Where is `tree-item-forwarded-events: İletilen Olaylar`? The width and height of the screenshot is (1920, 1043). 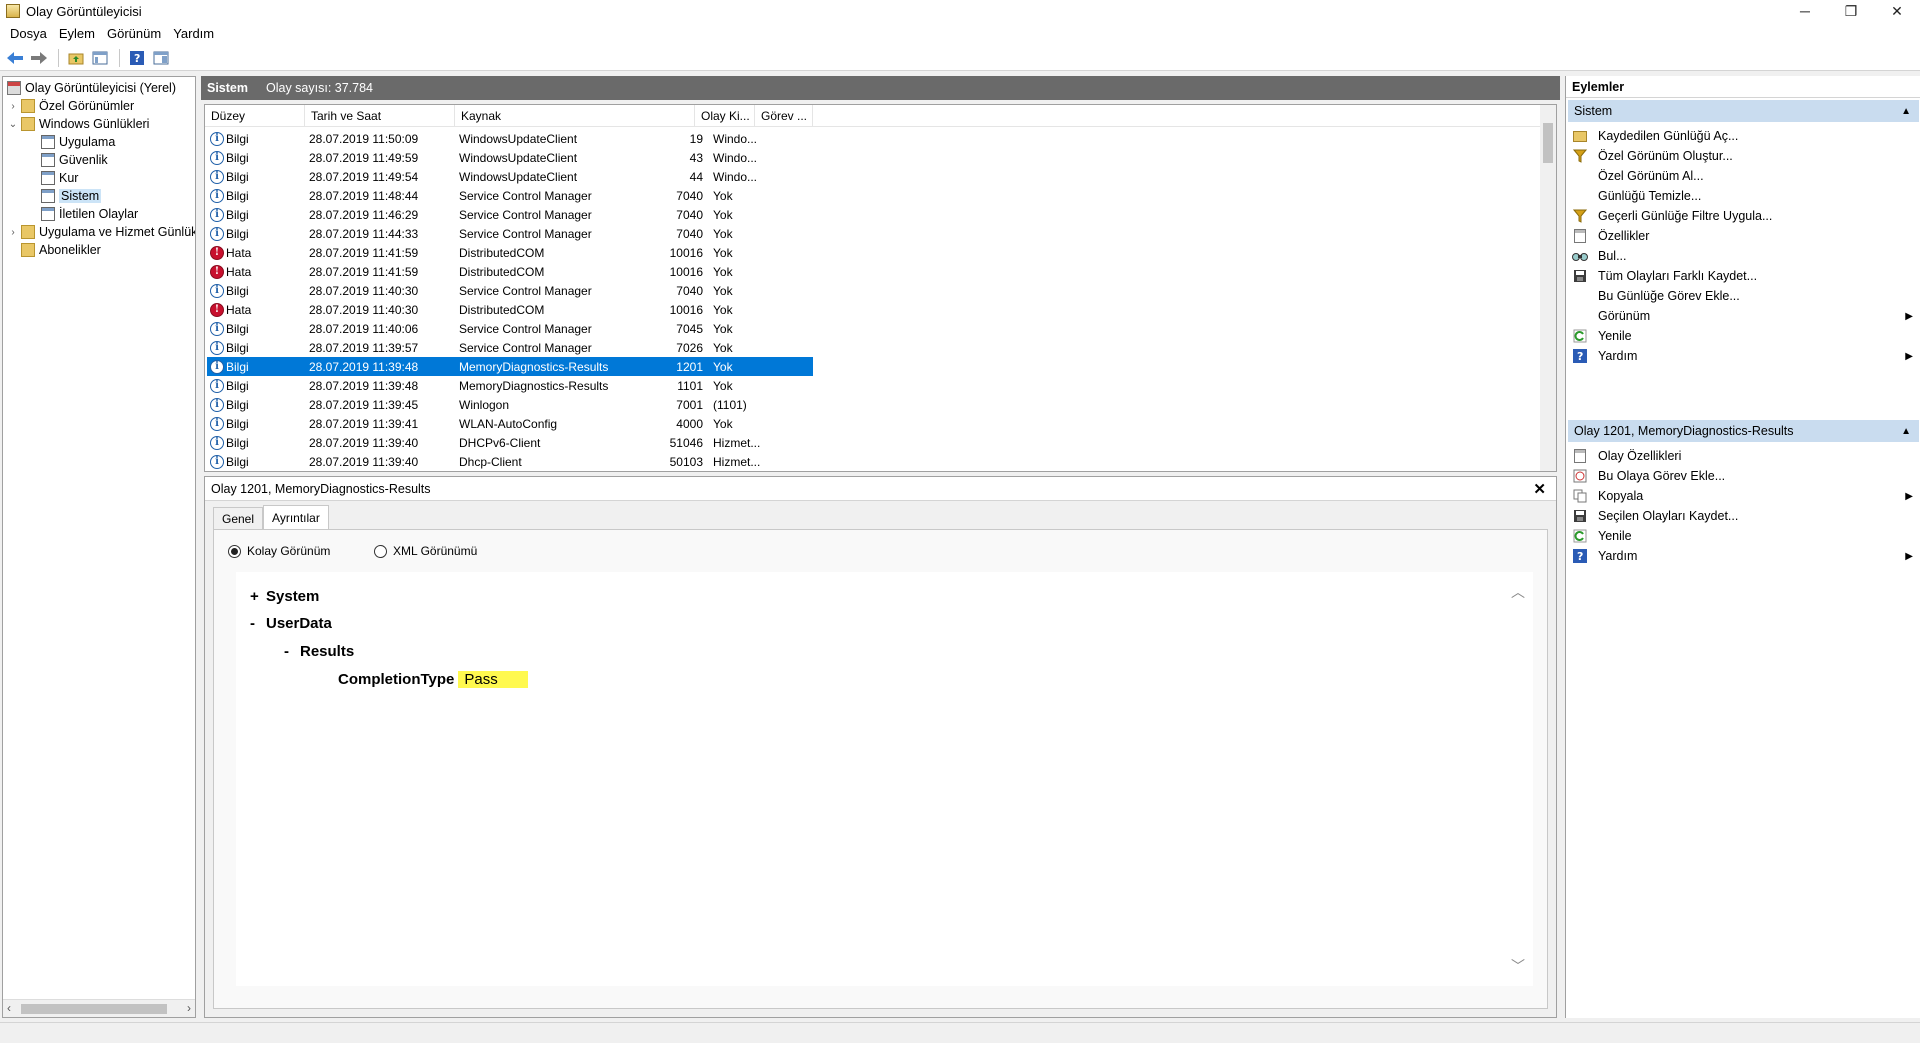 tree-item-forwarded-events: İletilen Olaylar is located at coordinates (88, 214).